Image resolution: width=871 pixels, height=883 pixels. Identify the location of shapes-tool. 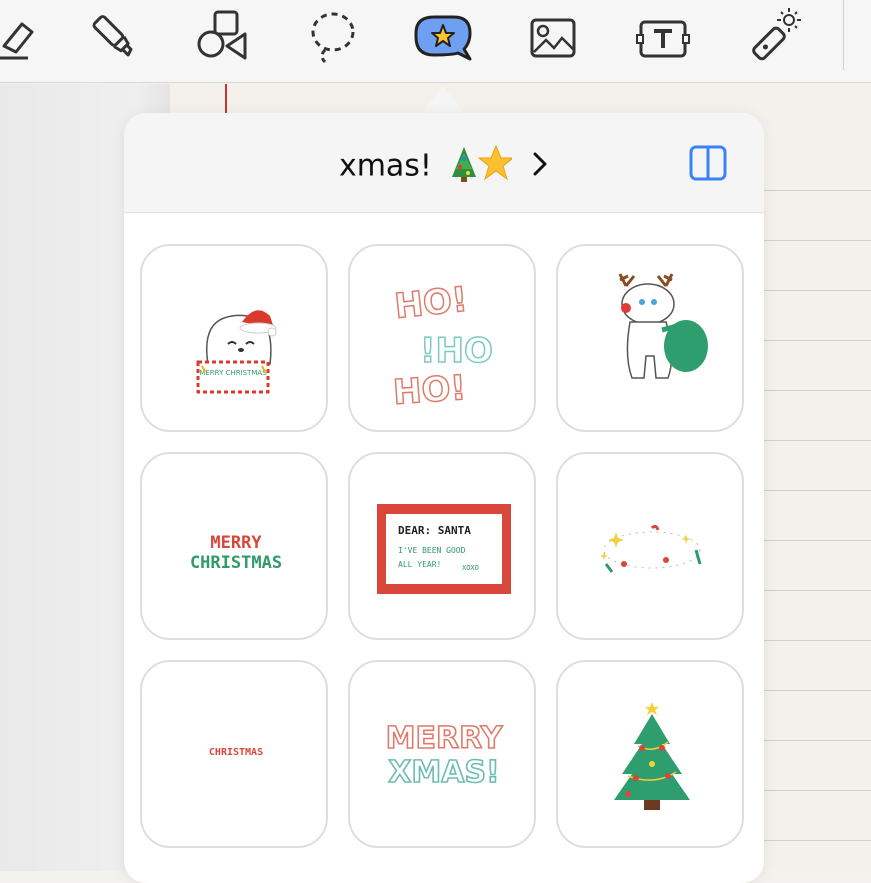
(223, 38).